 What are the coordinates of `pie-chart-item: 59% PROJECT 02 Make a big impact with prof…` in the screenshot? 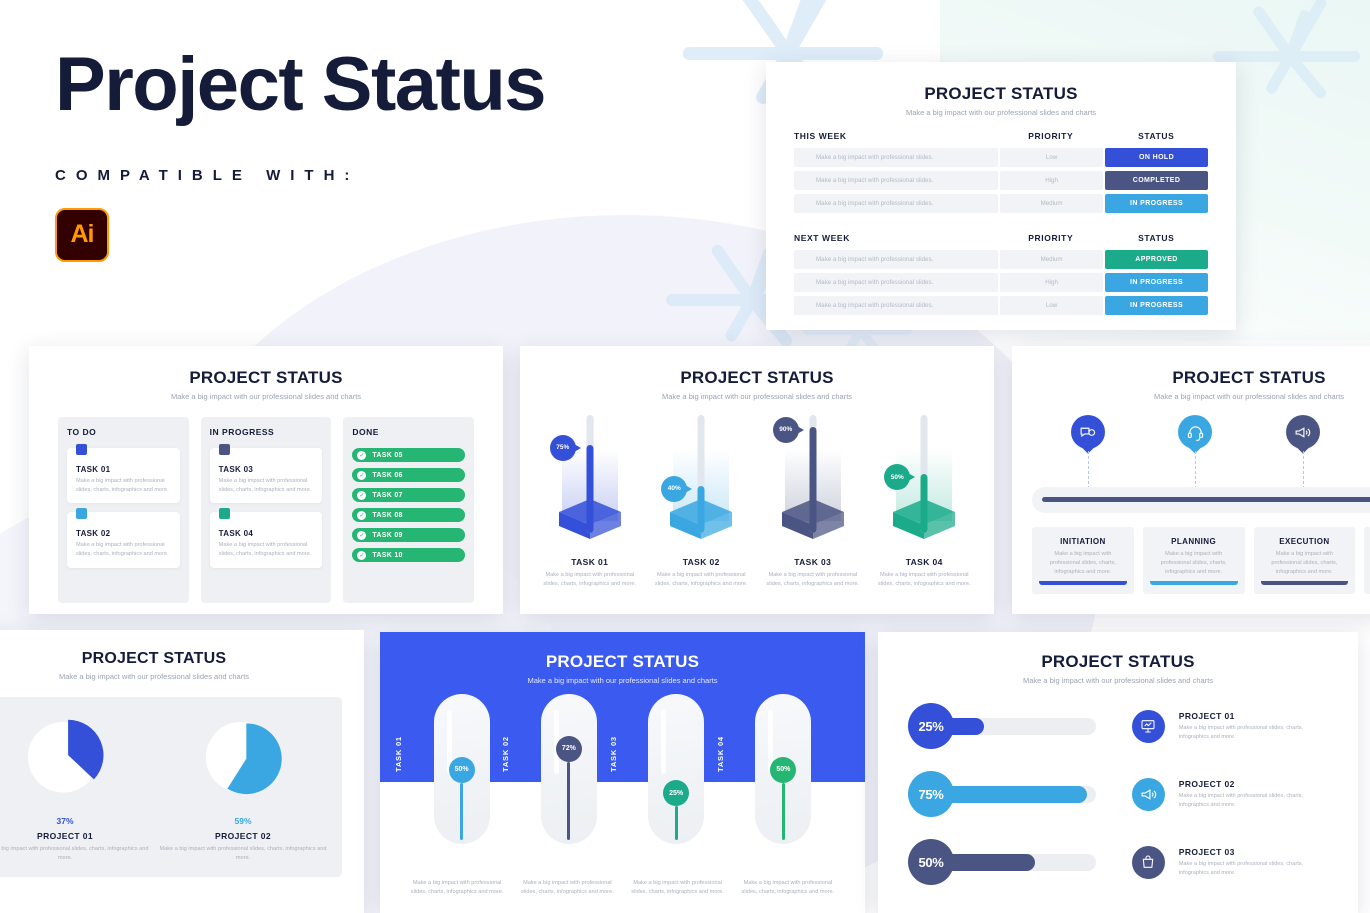 It's located at (243, 788).